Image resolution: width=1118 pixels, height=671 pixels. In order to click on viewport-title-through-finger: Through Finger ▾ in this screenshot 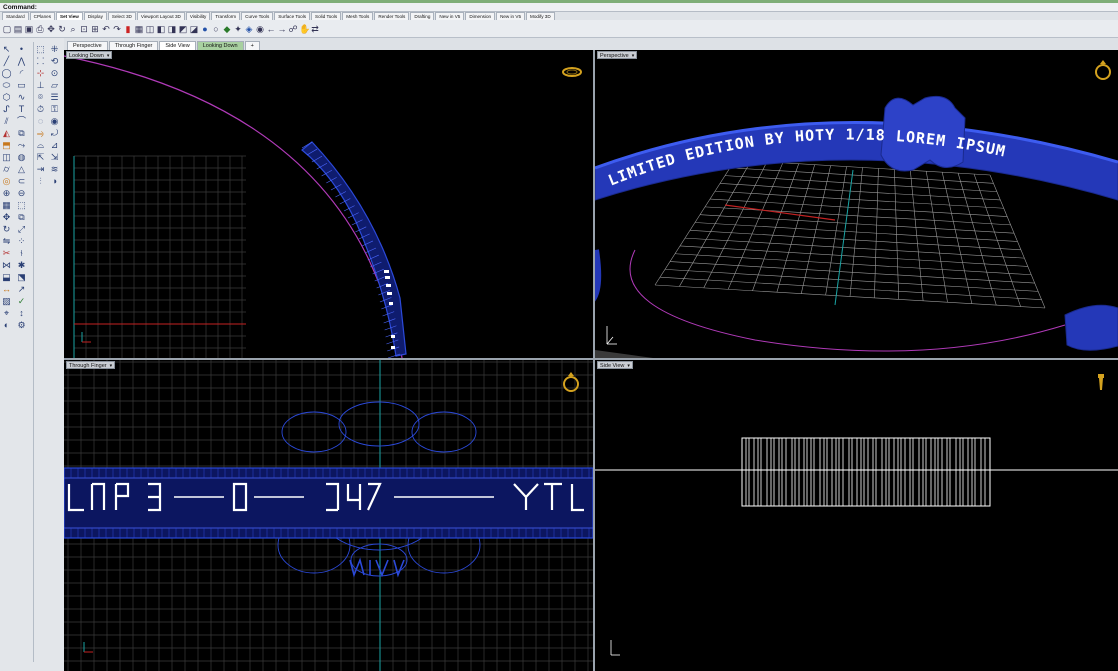, I will do `click(91, 365)`.